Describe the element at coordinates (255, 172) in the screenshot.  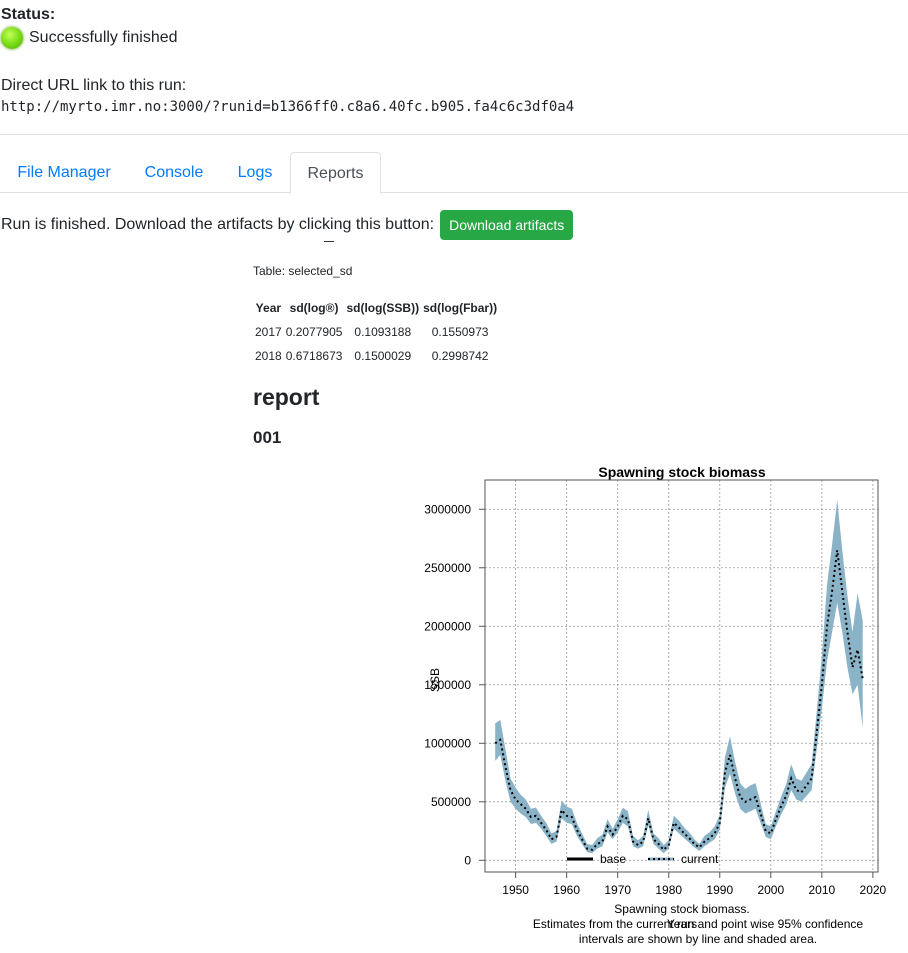
I see `tab-logs: Logs` at that location.